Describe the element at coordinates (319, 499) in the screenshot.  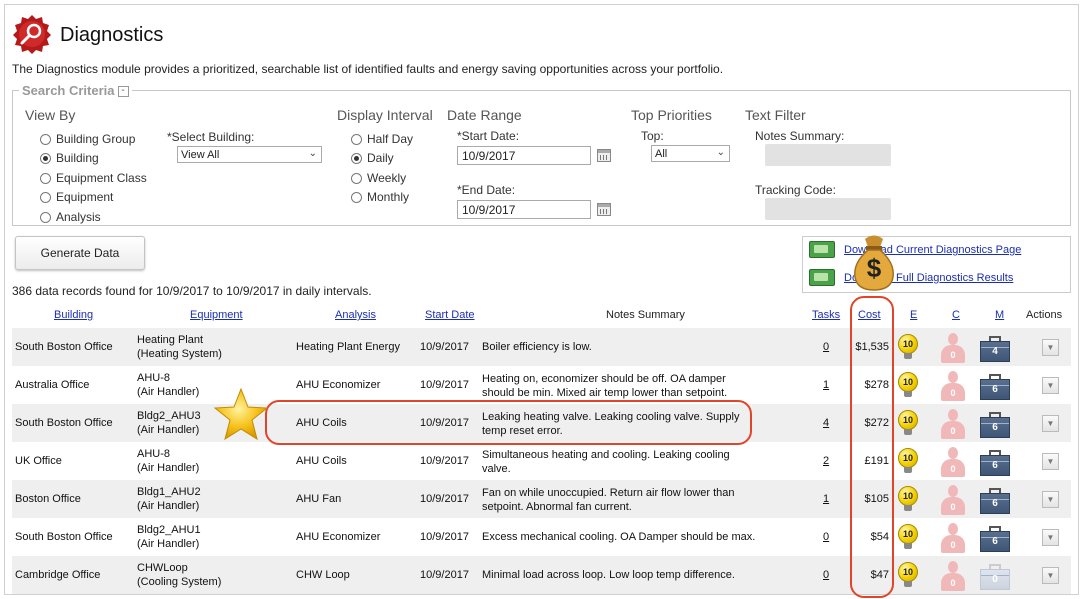
I see `cell-analysis: AHU Fan` at that location.